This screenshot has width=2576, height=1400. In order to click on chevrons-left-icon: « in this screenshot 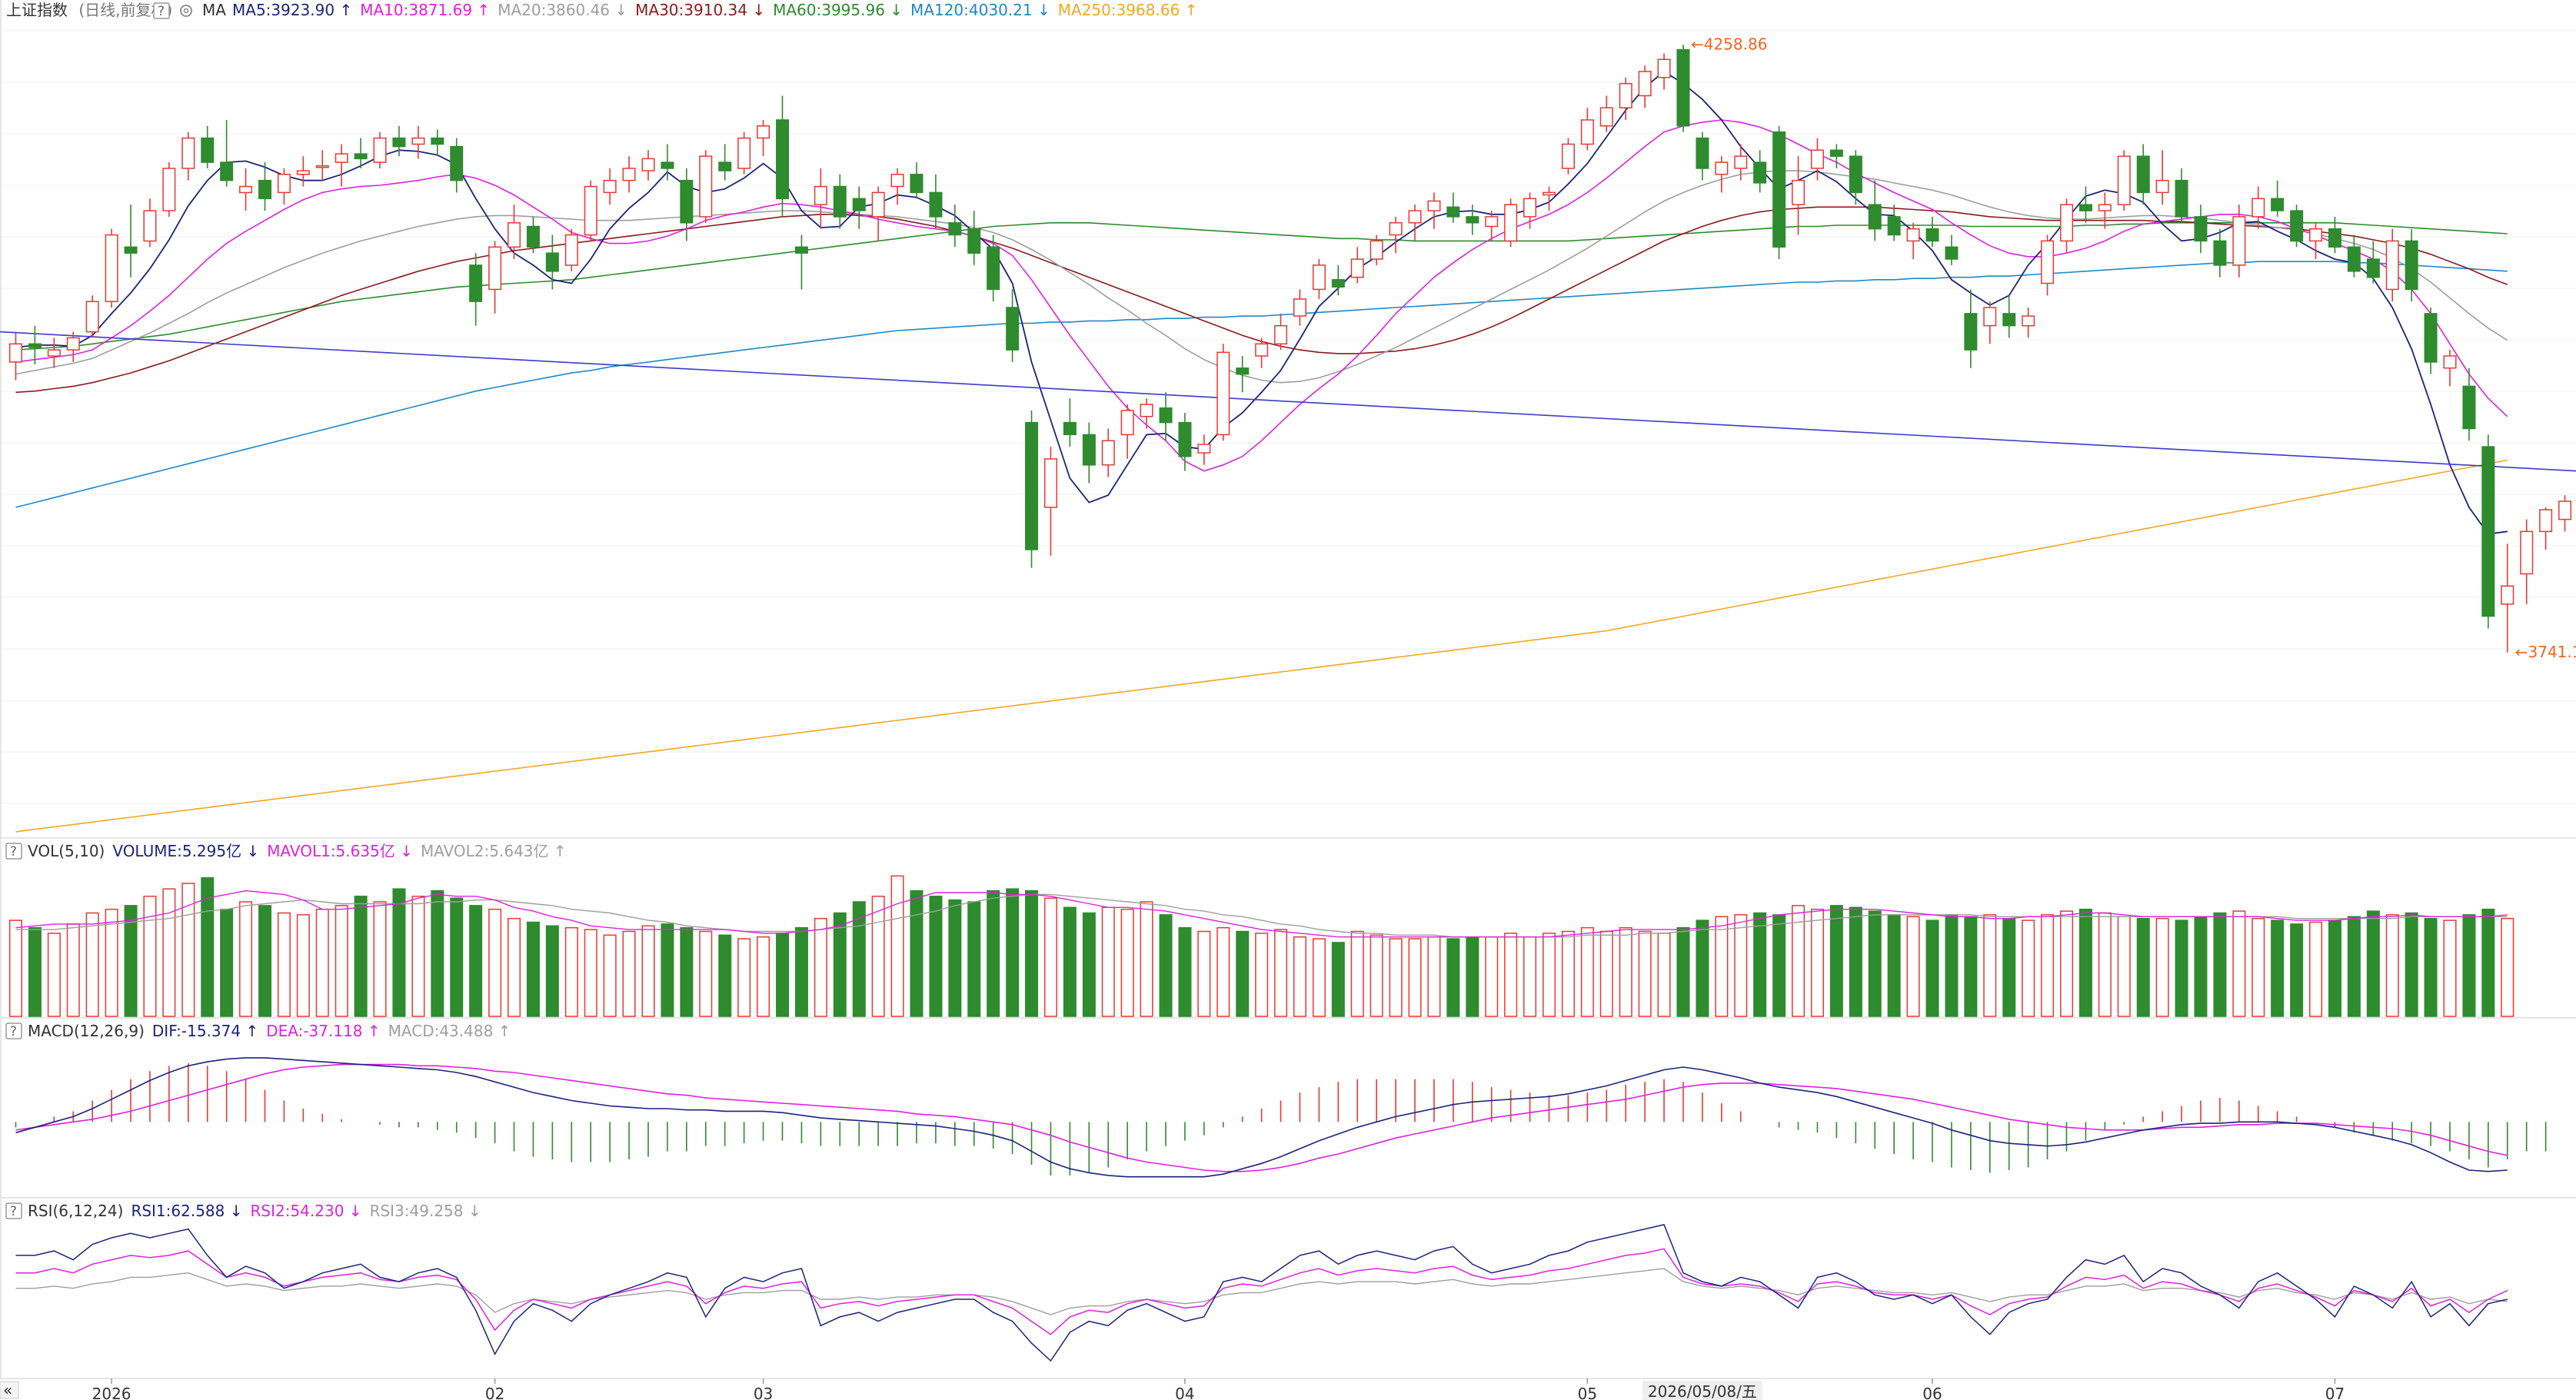, I will do `click(7, 1390)`.